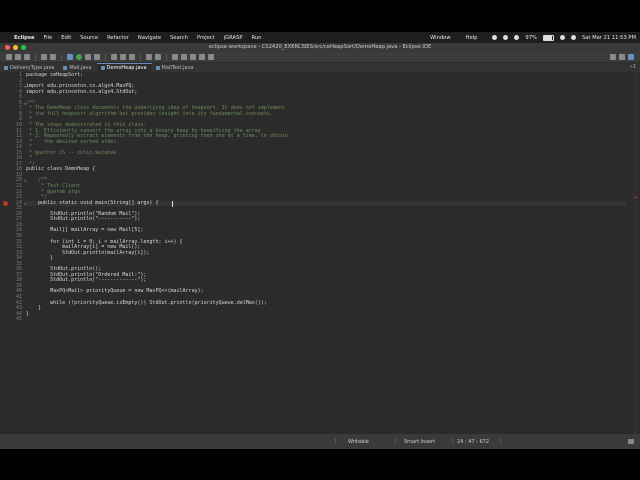  Describe the element at coordinates (70, 57) in the screenshot. I see `debug-icon` at that location.